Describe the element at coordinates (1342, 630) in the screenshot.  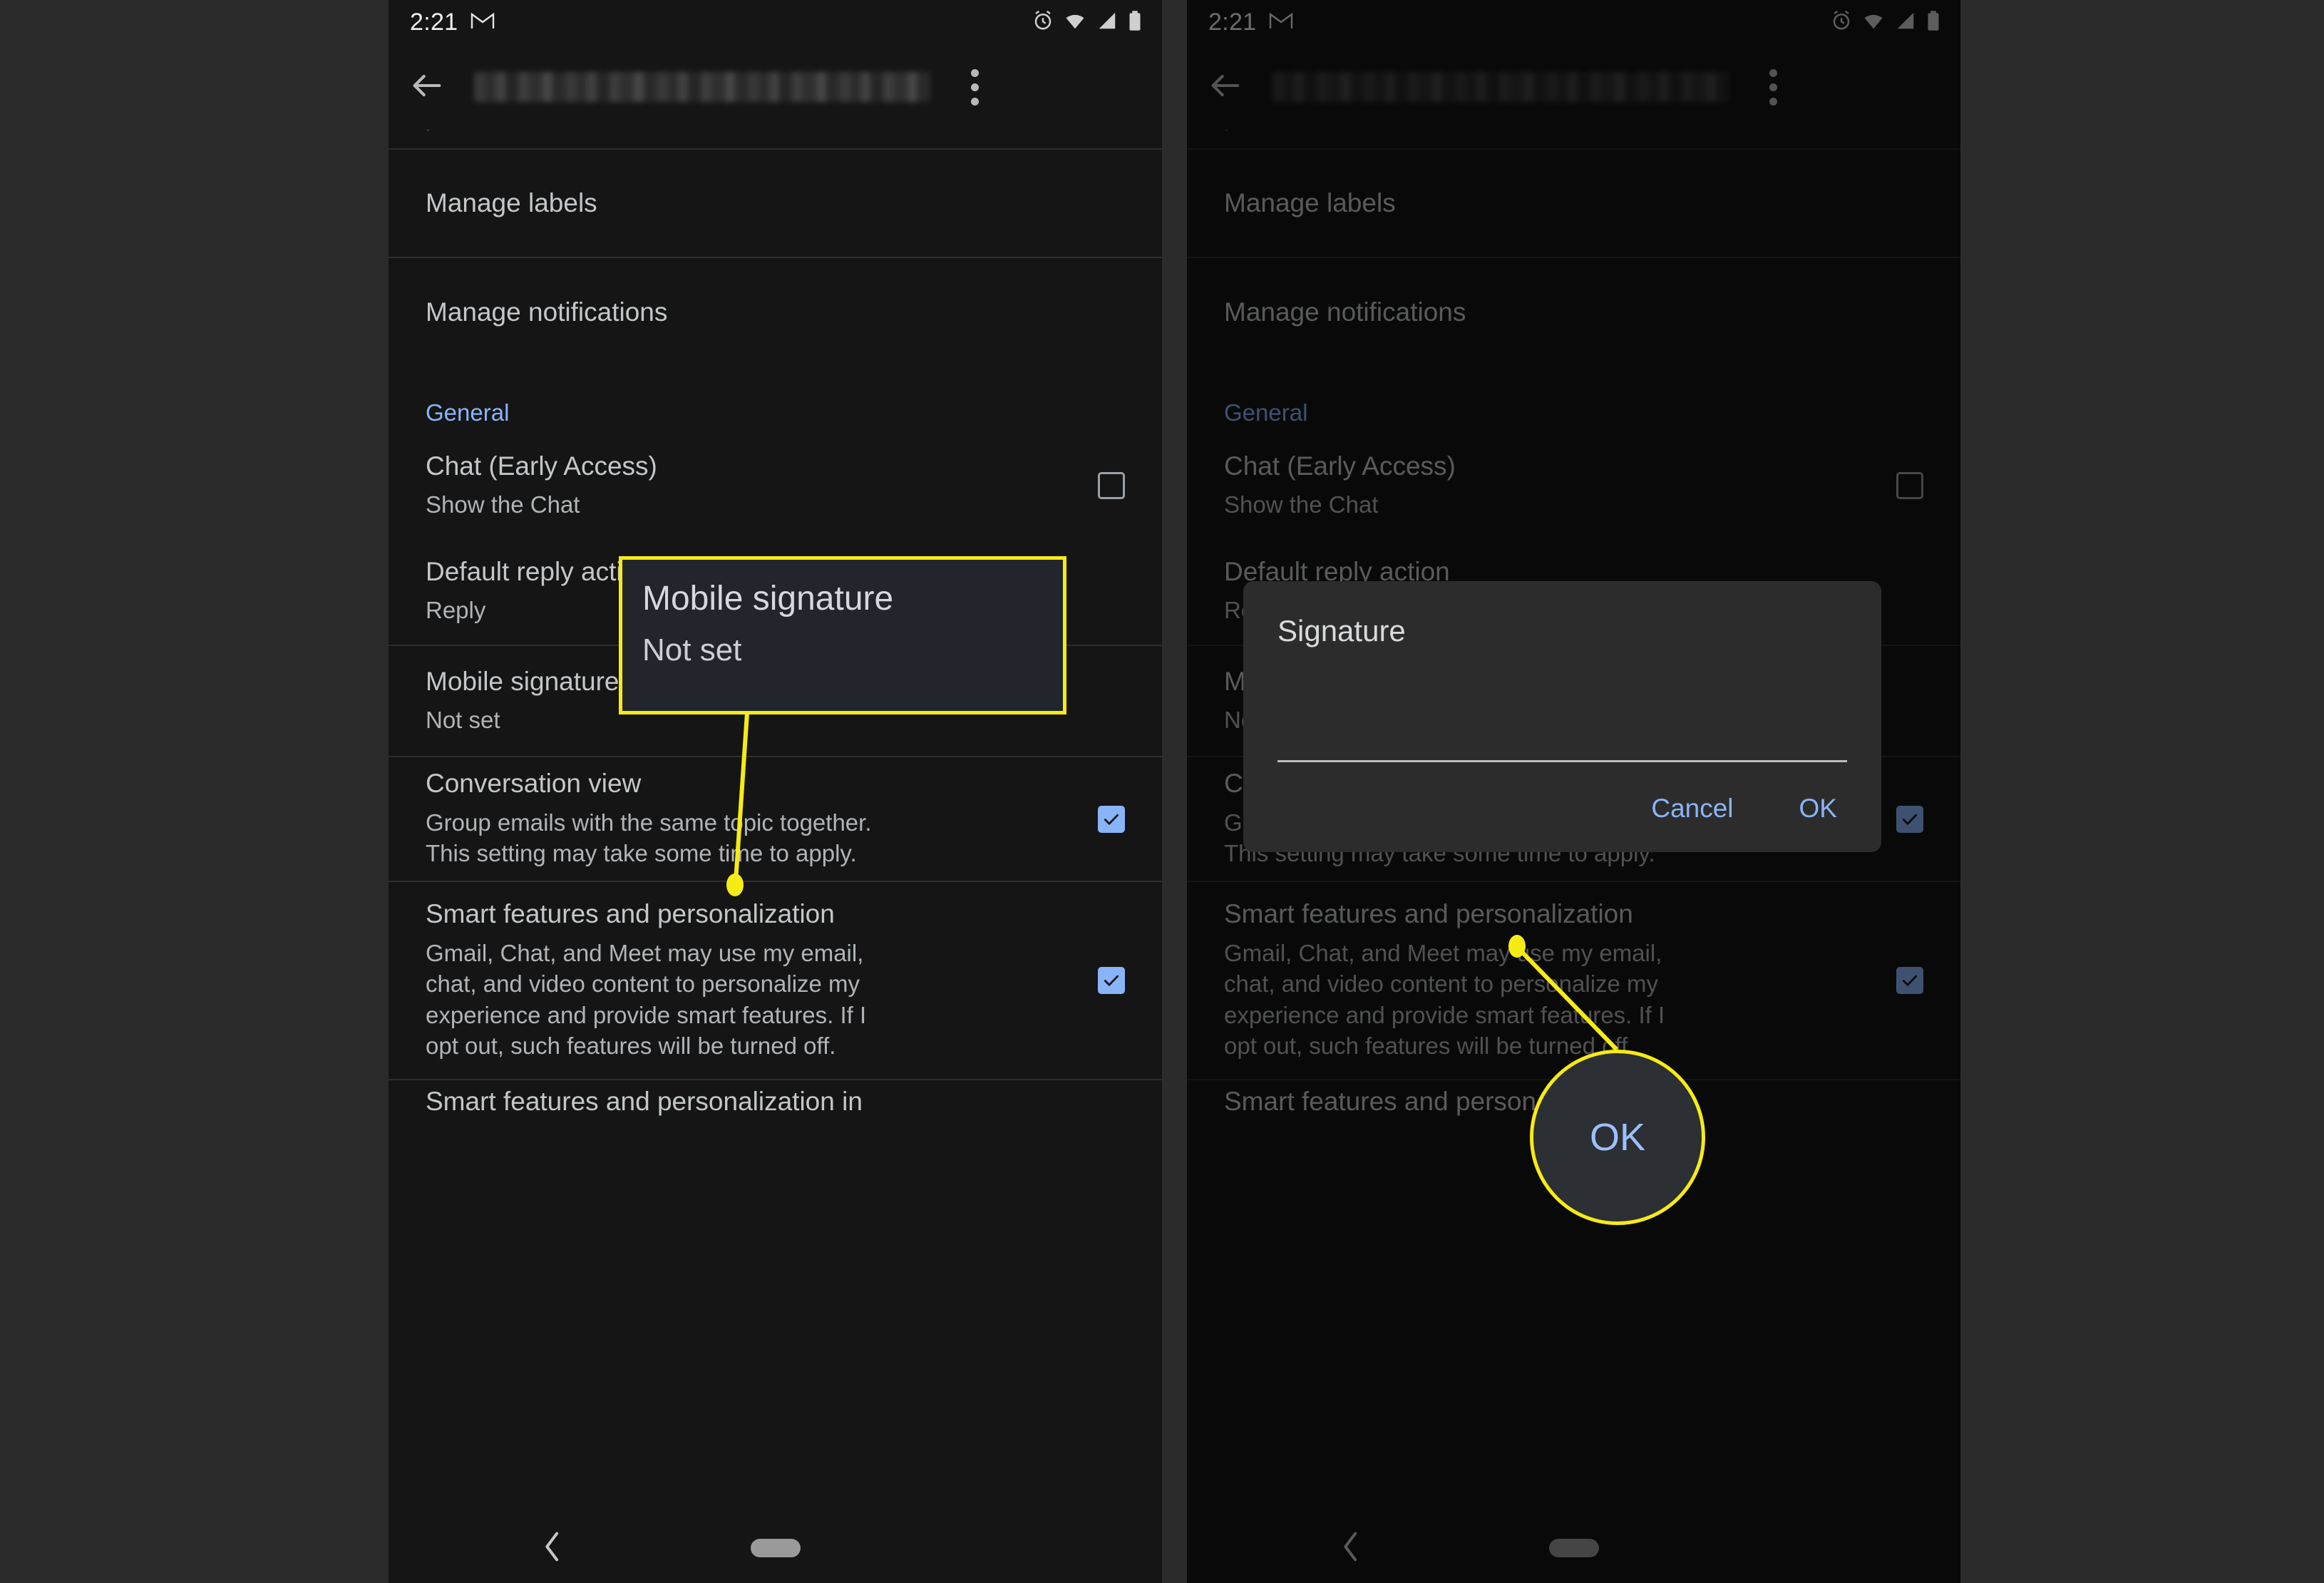
I see `dialog-title: Signature` at that location.